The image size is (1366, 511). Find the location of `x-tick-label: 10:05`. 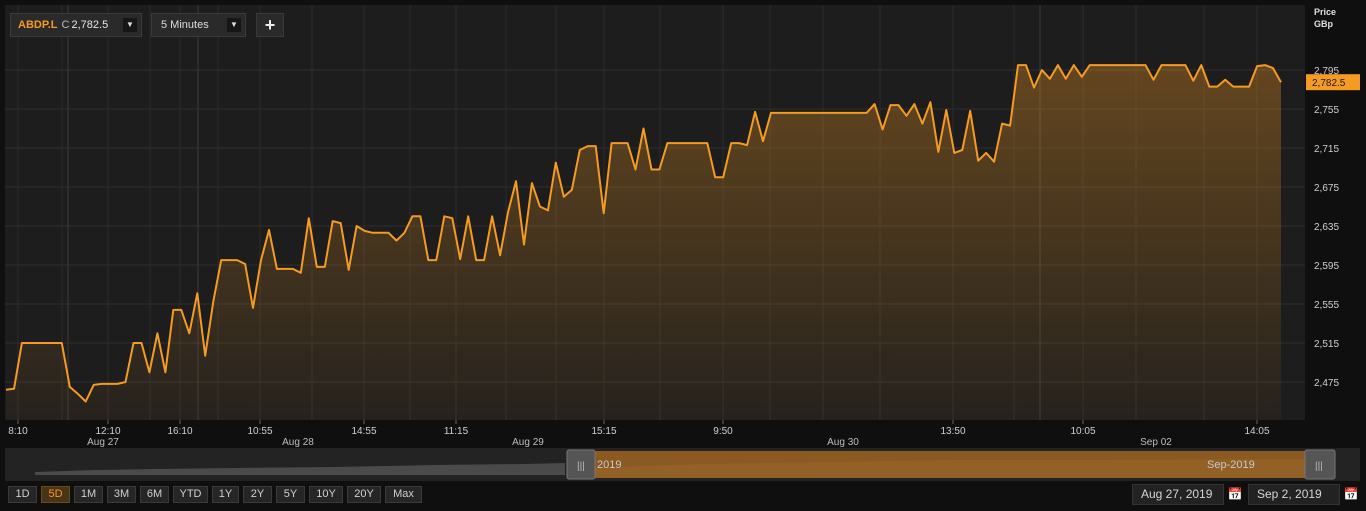

x-tick-label: 10:05 is located at coordinates (1082, 431).